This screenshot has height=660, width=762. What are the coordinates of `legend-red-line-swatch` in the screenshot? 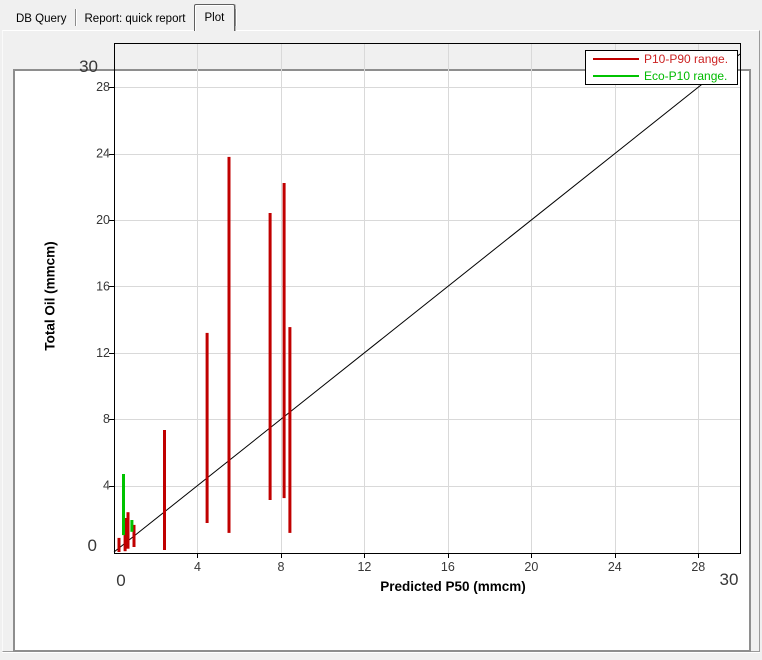 It's located at (616, 59).